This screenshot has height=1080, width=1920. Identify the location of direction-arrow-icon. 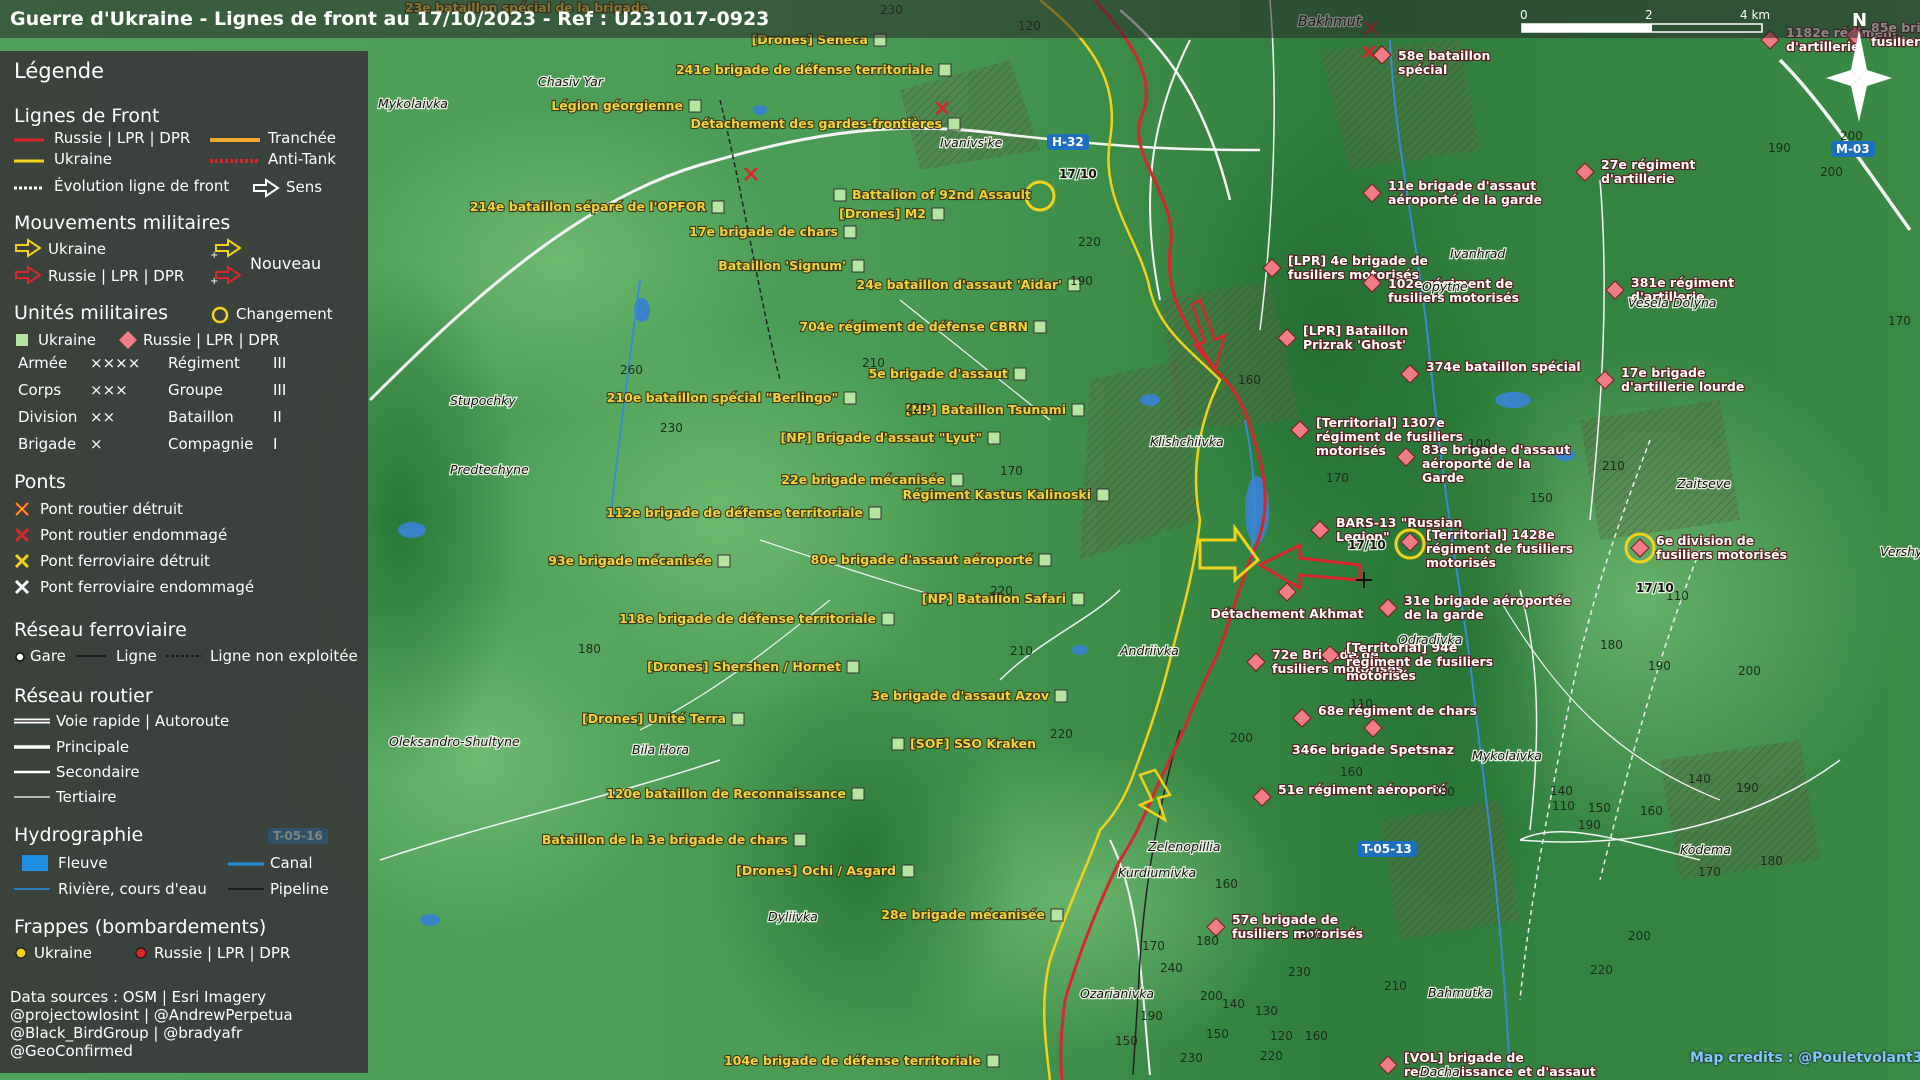
(266, 188).